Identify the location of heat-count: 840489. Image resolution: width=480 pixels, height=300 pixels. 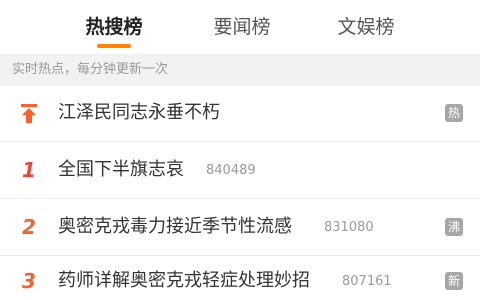
(231, 170).